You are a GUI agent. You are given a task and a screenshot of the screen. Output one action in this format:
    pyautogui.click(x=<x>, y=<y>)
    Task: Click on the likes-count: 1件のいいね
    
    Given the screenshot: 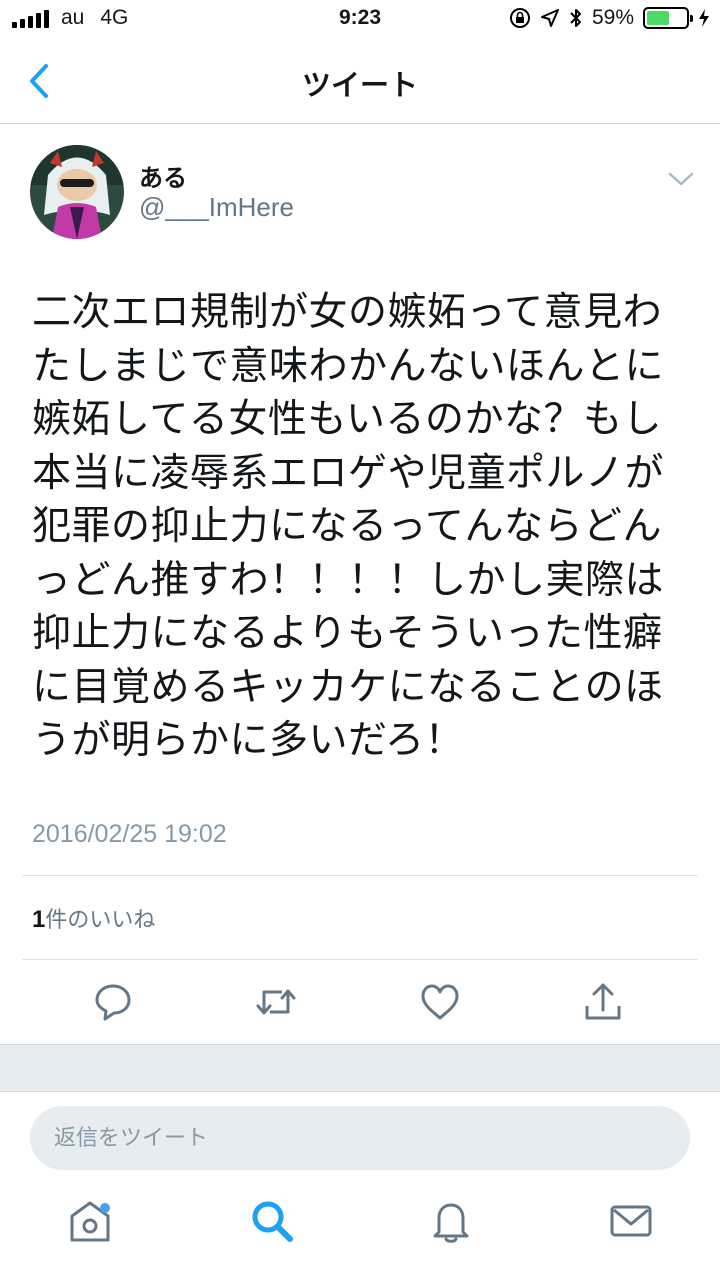 What is the action you would take?
    pyautogui.click(x=93, y=918)
    